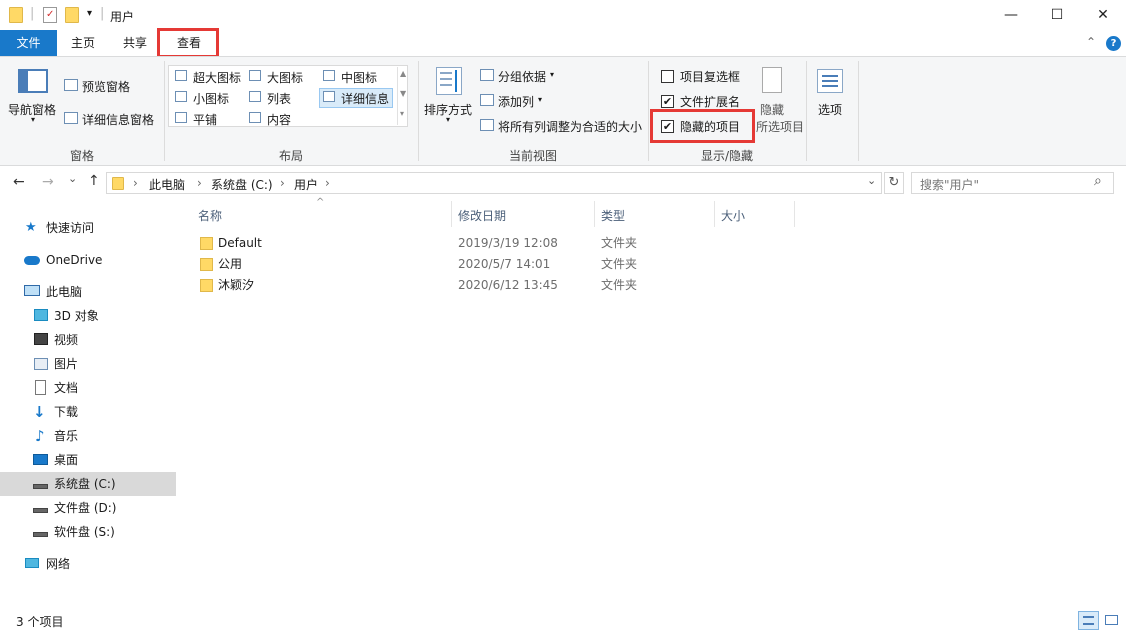 The height and width of the screenshot is (634, 1126). I want to click on layout-content: 内容, so click(279, 119).